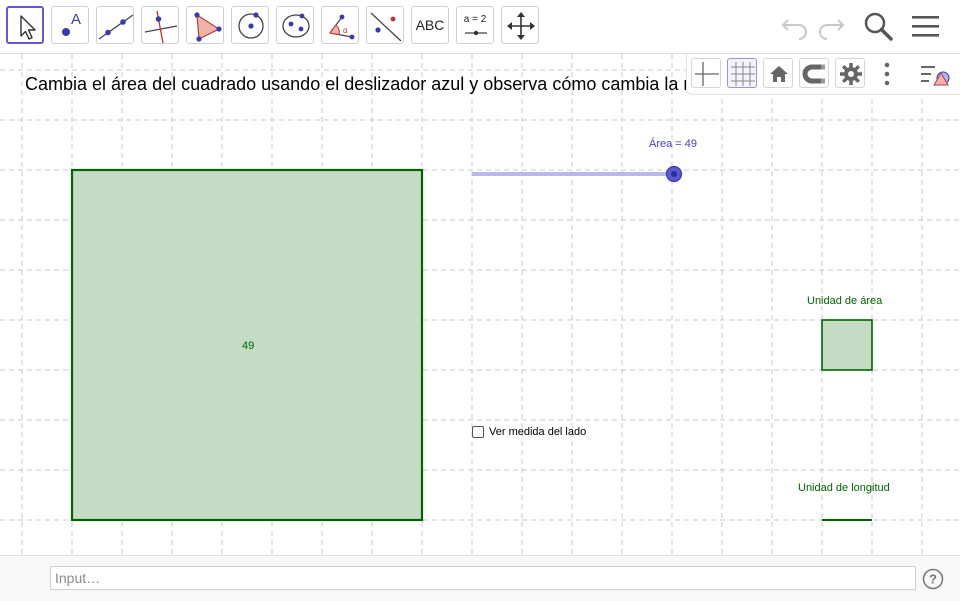 This screenshot has width=960, height=601. Describe the element at coordinates (475, 25) in the screenshot. I see `slider-tool: a = 2` at that location.